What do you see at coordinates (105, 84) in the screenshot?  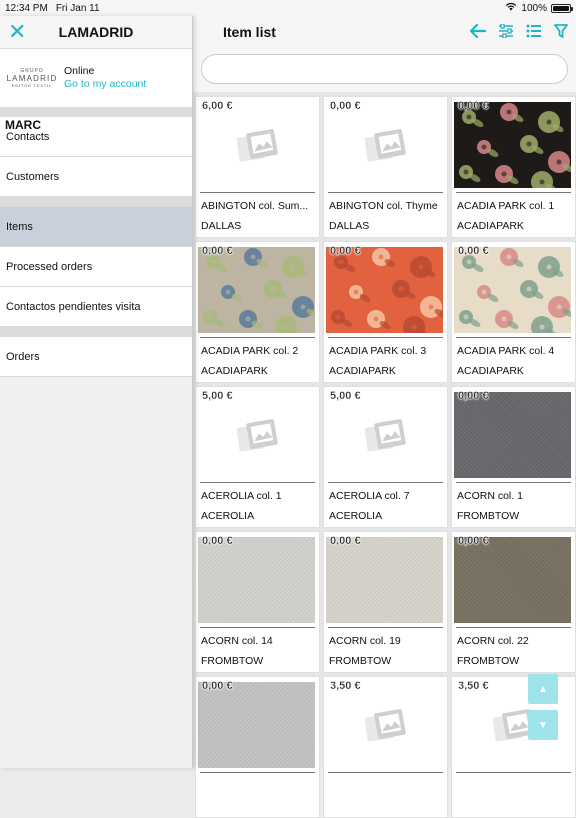 I see `my-account-link: Go to my account` at bounding box center [105, 84].